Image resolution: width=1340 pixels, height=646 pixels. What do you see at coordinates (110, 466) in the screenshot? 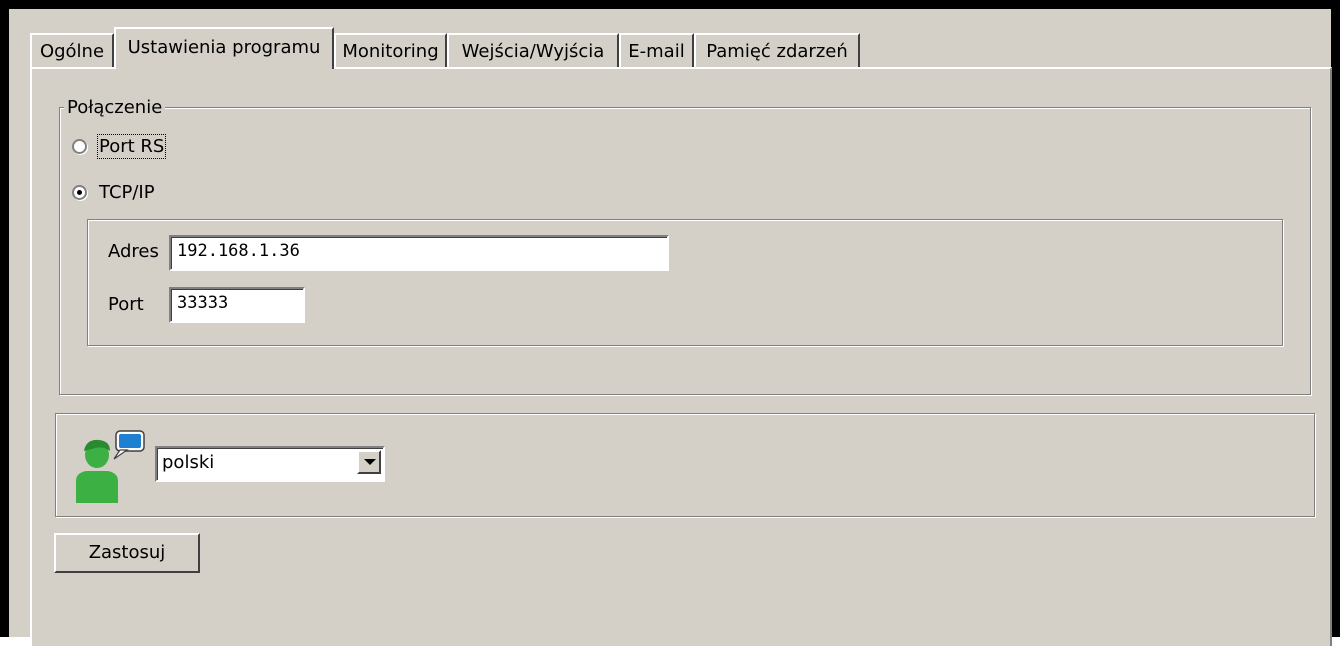
I see `language-person-speech-icon` at bounding box center [110, 466].